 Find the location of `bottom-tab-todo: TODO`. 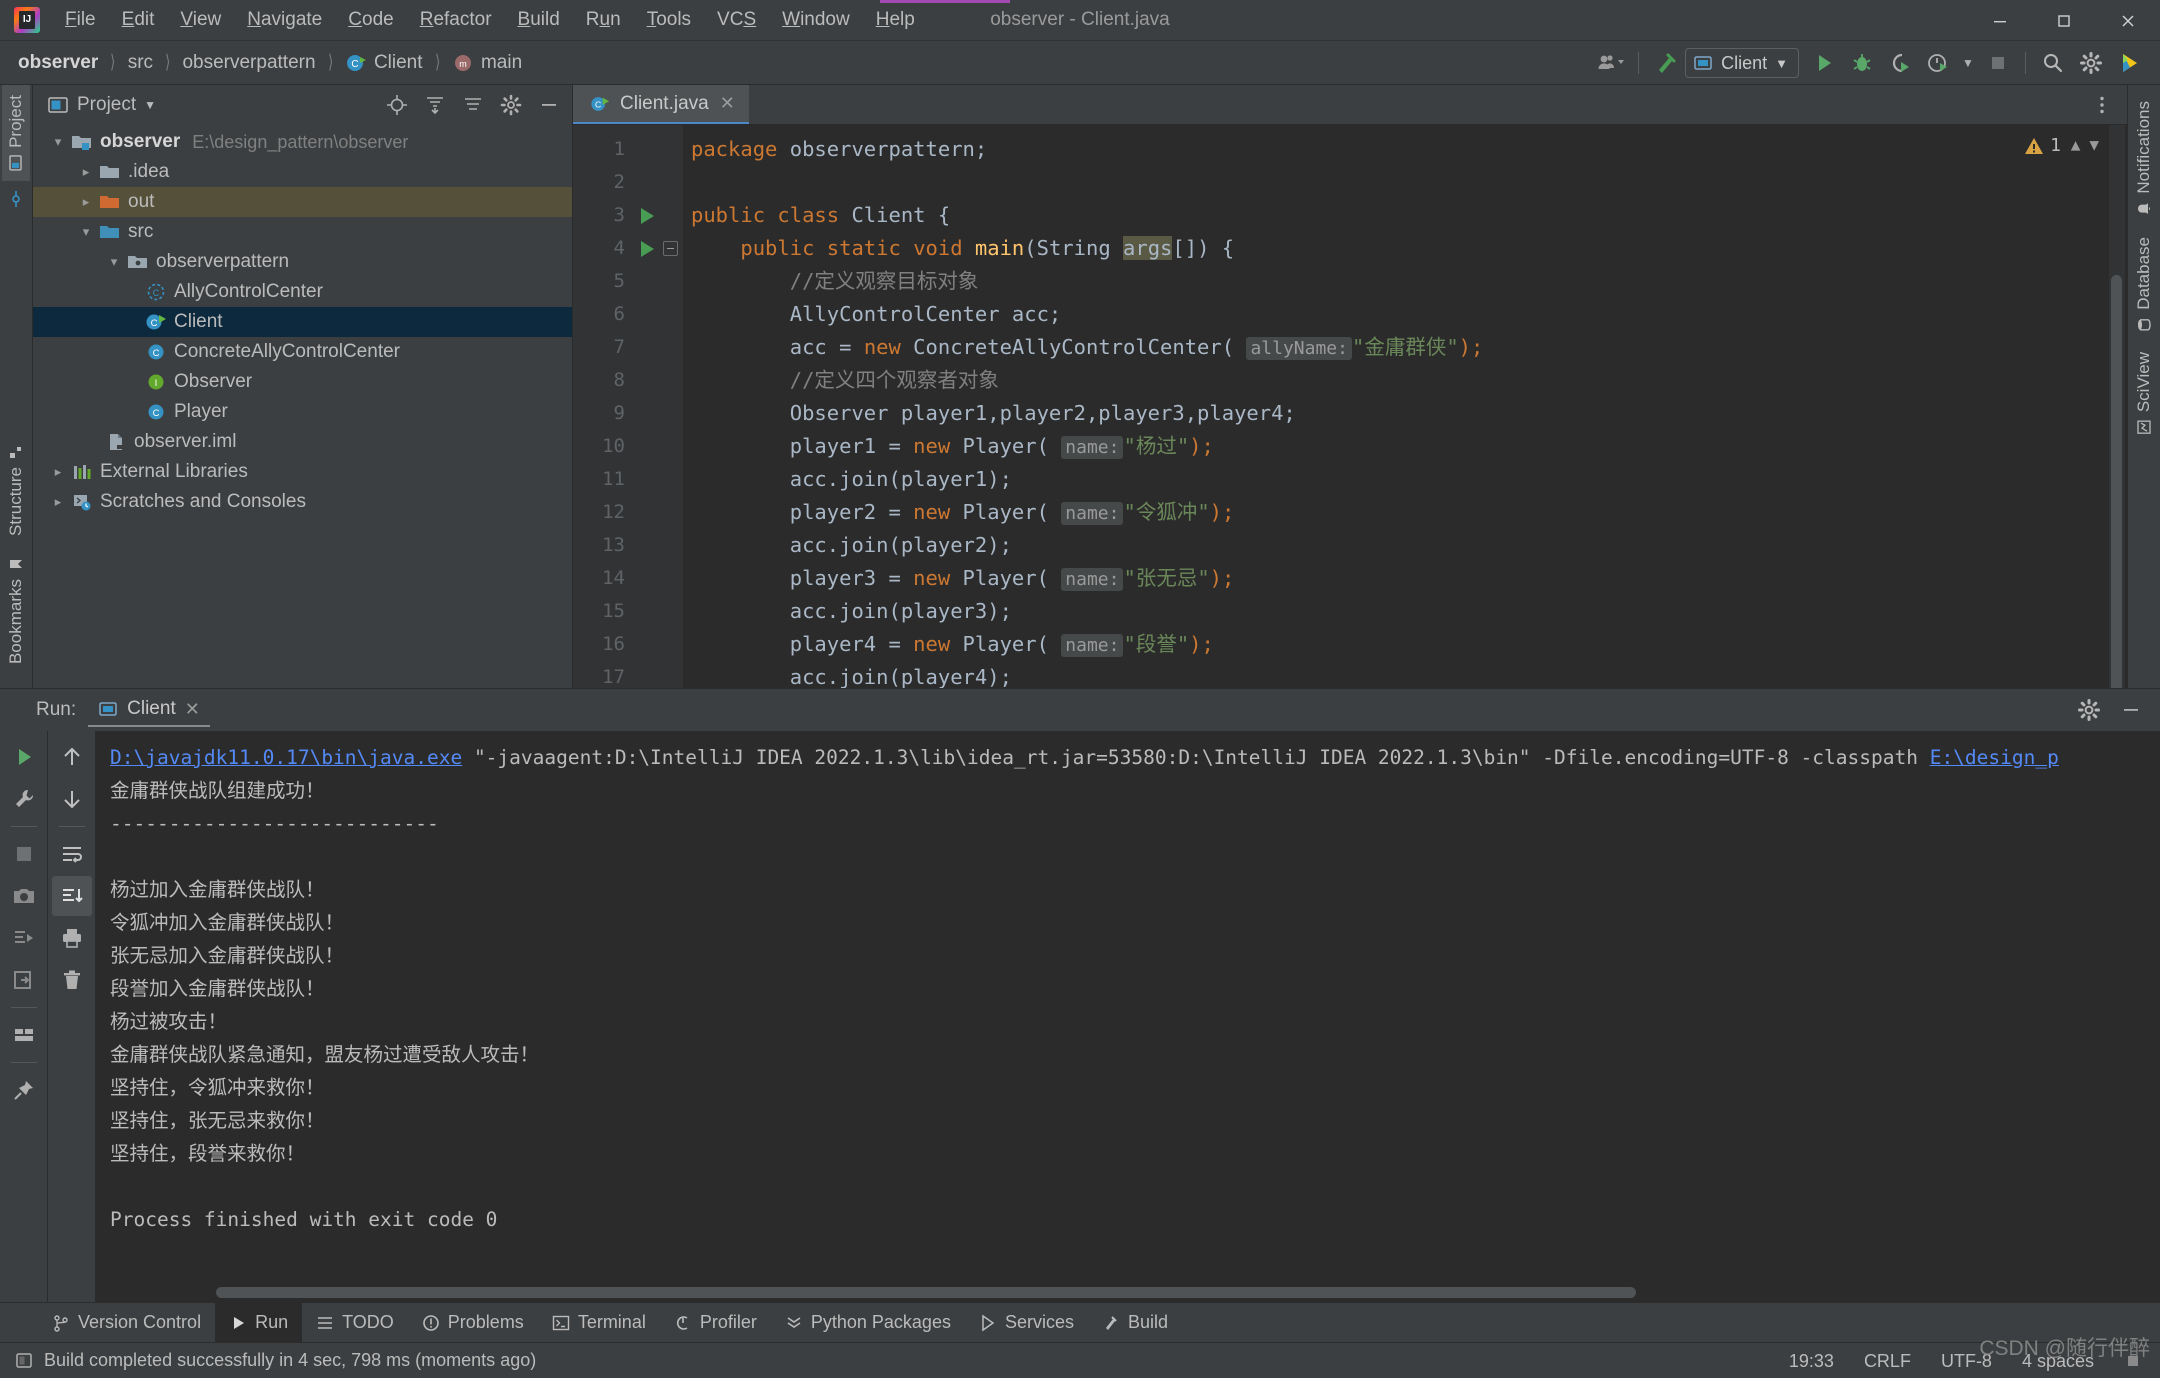

bottom-tab-todo: TODO is located at coordinates (355, 1322).